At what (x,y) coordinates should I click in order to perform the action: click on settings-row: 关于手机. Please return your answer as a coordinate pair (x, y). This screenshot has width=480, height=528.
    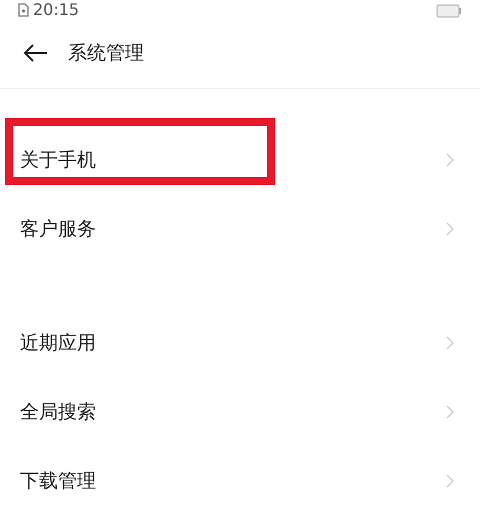
    Looking at the image, I should click on (240, 159).